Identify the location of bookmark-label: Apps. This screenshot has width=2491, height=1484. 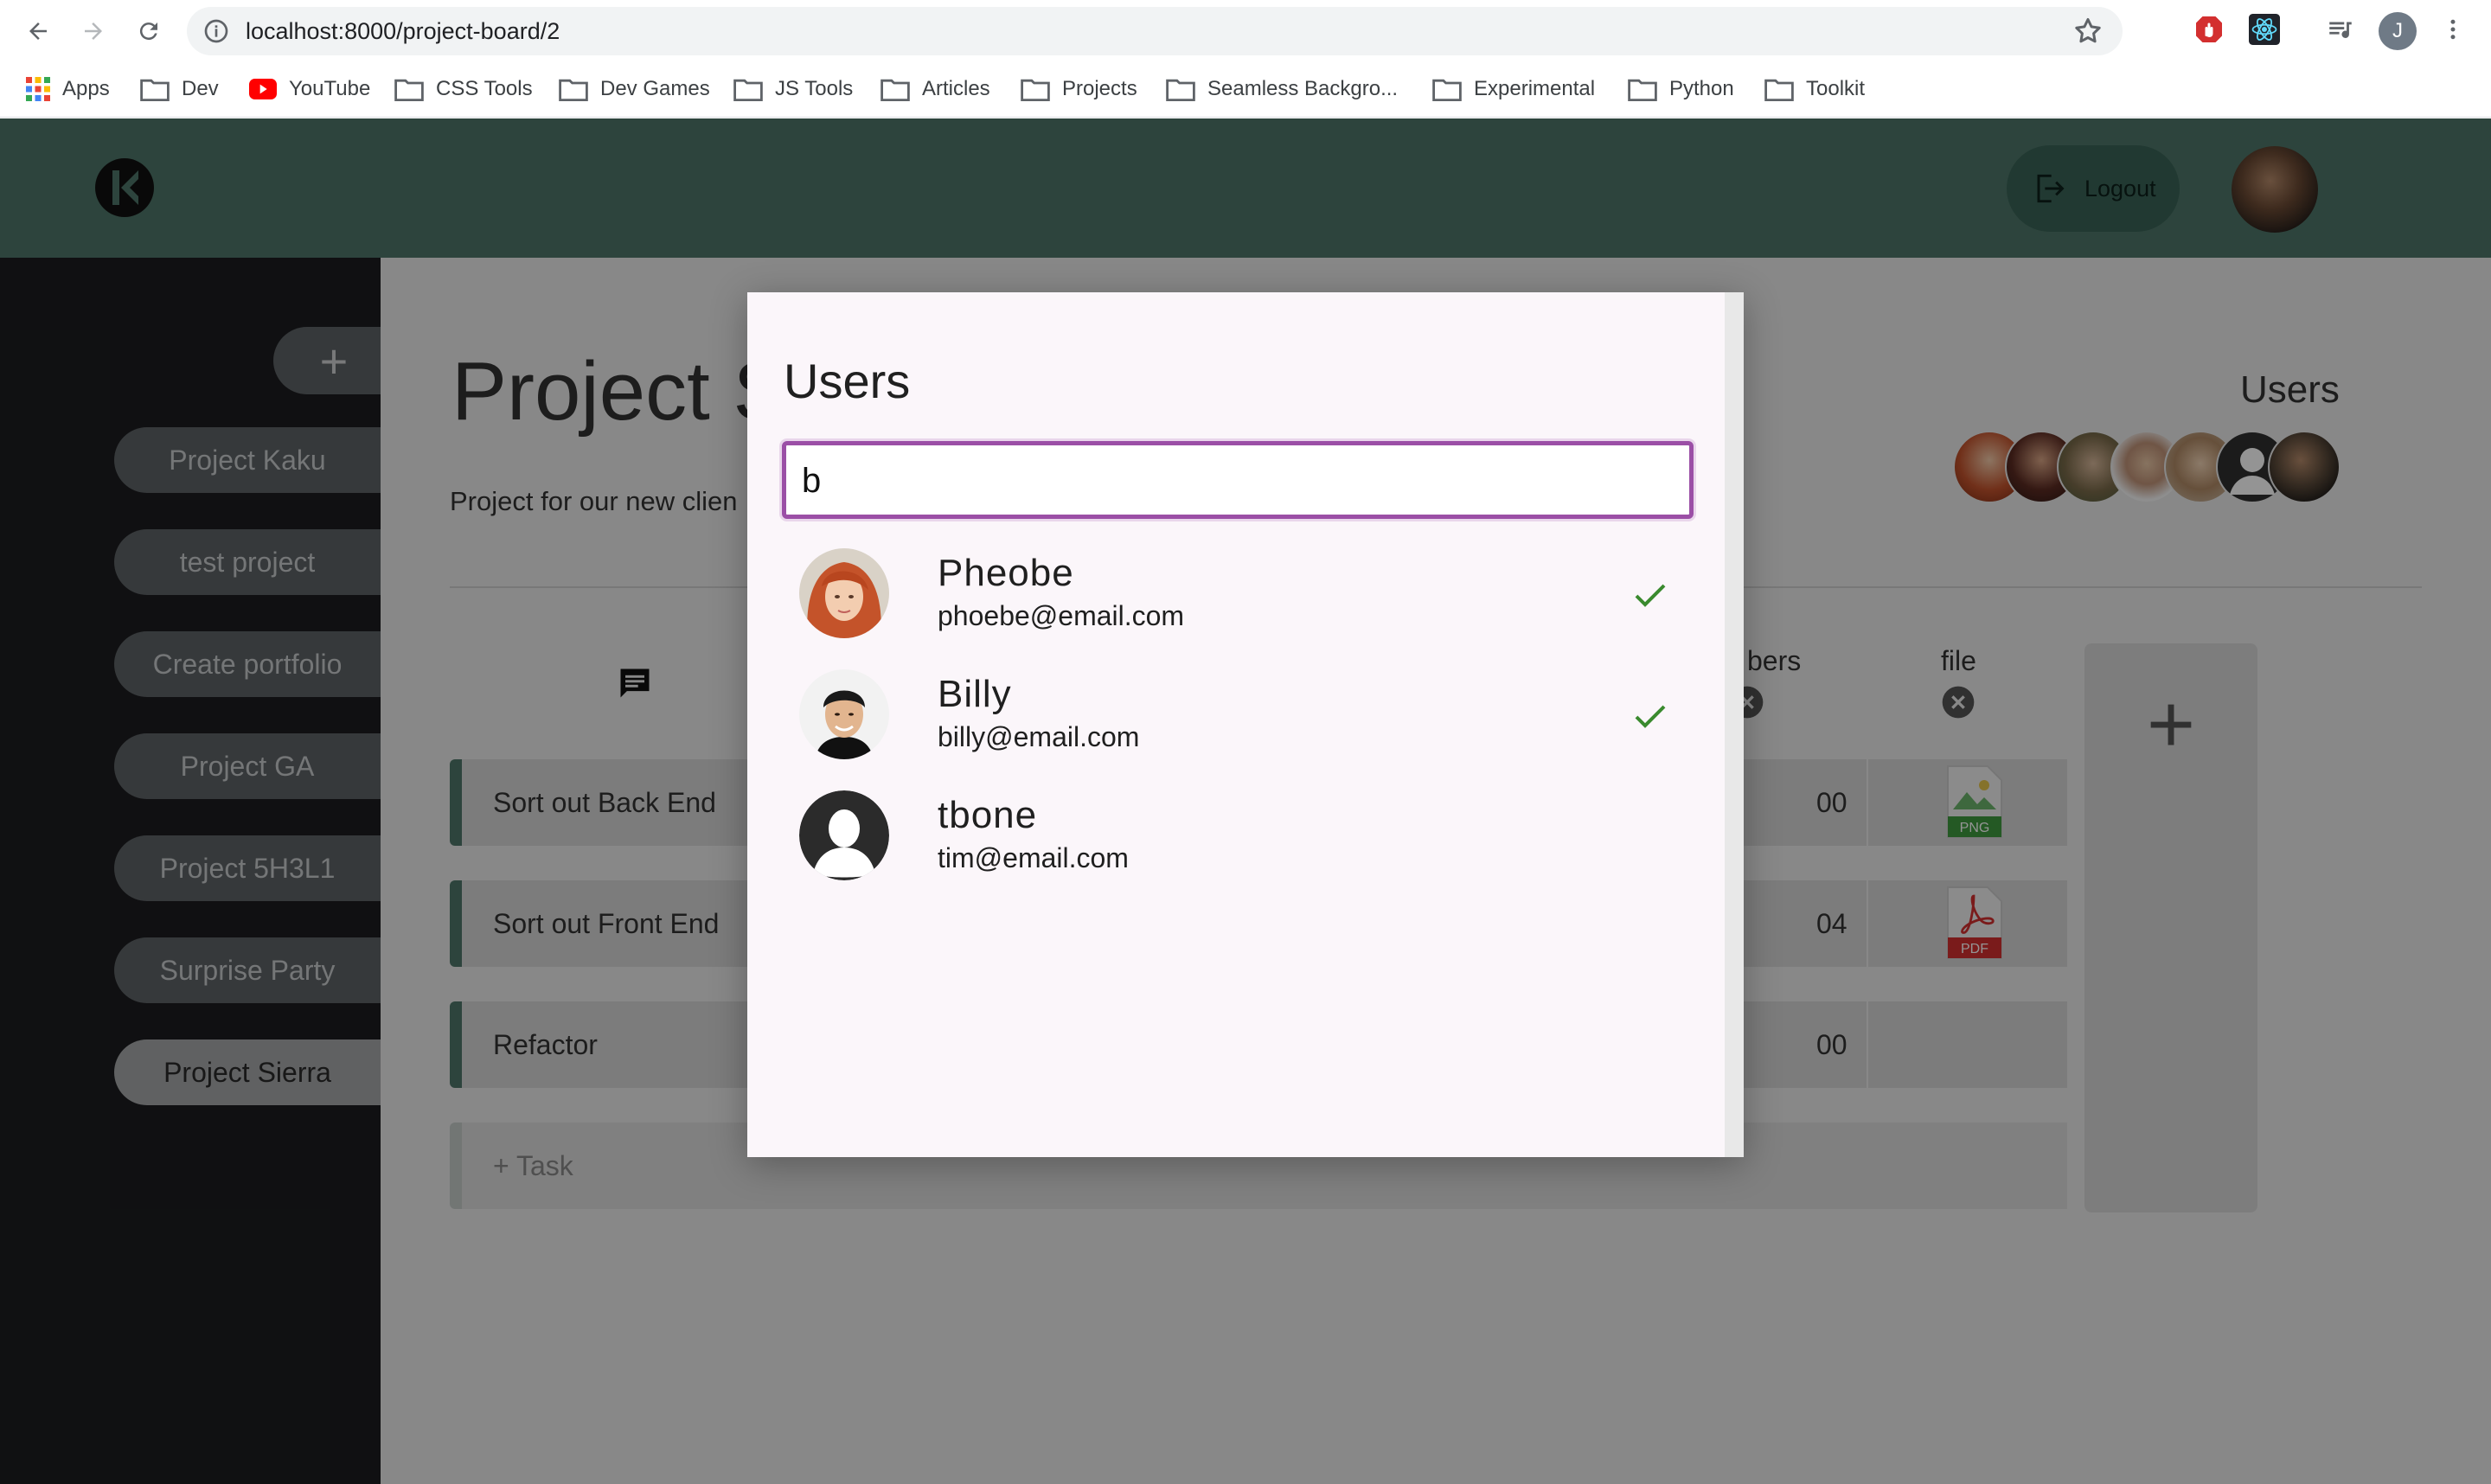
(86, 88).